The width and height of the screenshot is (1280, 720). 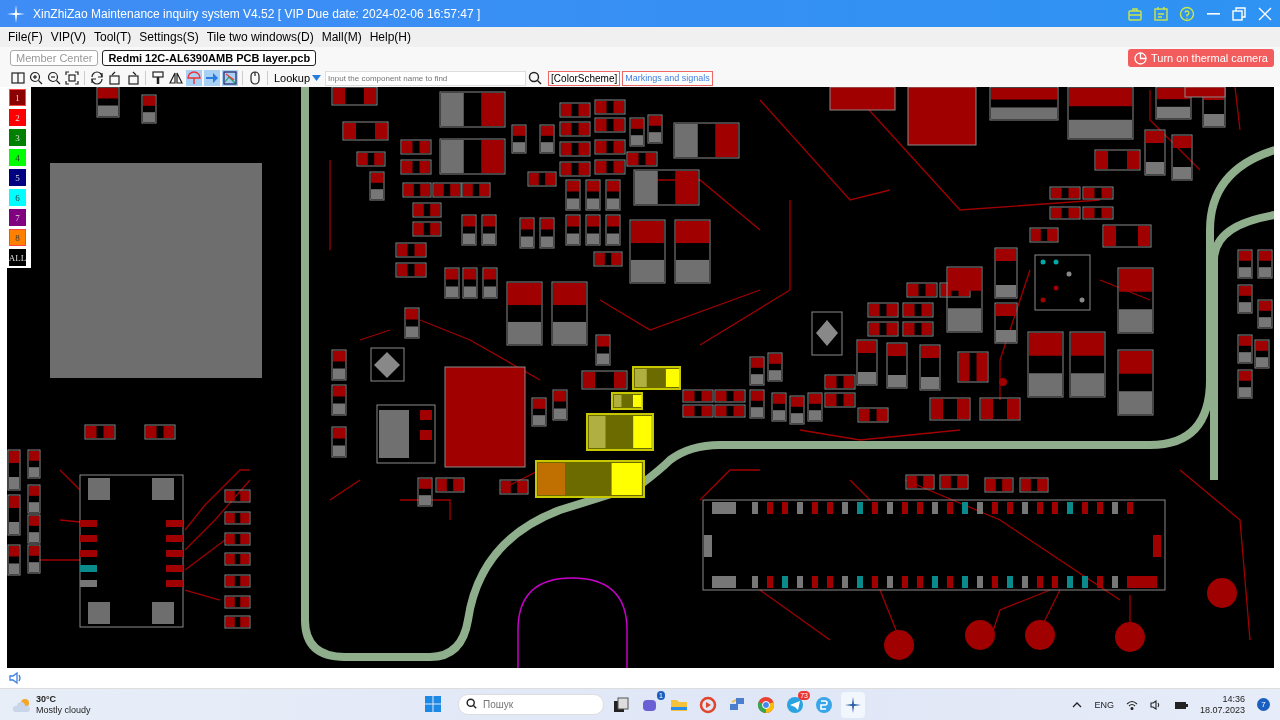 What do you see at coordinates (1222, 710) in the screenshot?
I see `clock-date: 18.07.2023` at bounding box center [1222, 710].